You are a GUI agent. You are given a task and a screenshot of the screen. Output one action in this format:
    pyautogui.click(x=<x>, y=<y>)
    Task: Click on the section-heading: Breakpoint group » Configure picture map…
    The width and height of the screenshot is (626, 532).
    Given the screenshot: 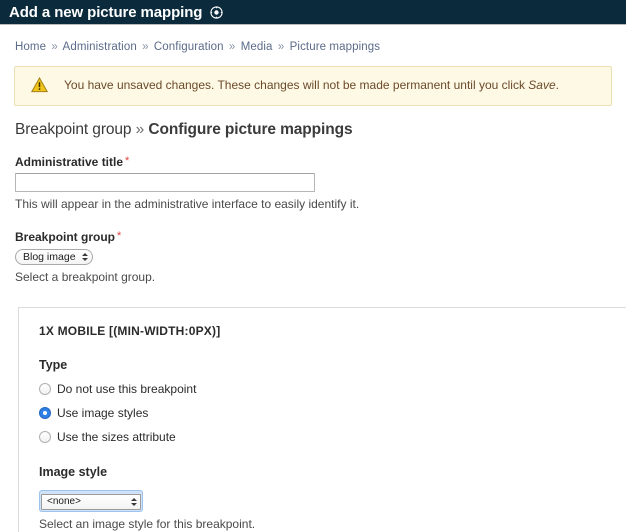 What is the action you would take?
    pyautogui.click(x=320, y=130)
    